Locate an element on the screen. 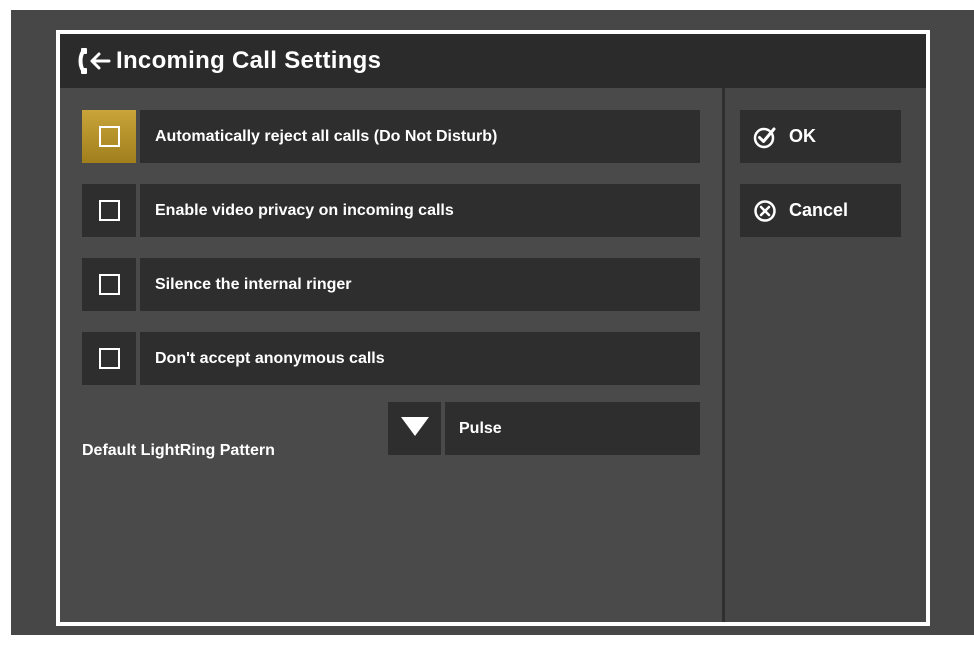 This screenshot has height=645, width=974. option-silence-ringer: Silence the internal ringer is located at coordinates (391, 284).